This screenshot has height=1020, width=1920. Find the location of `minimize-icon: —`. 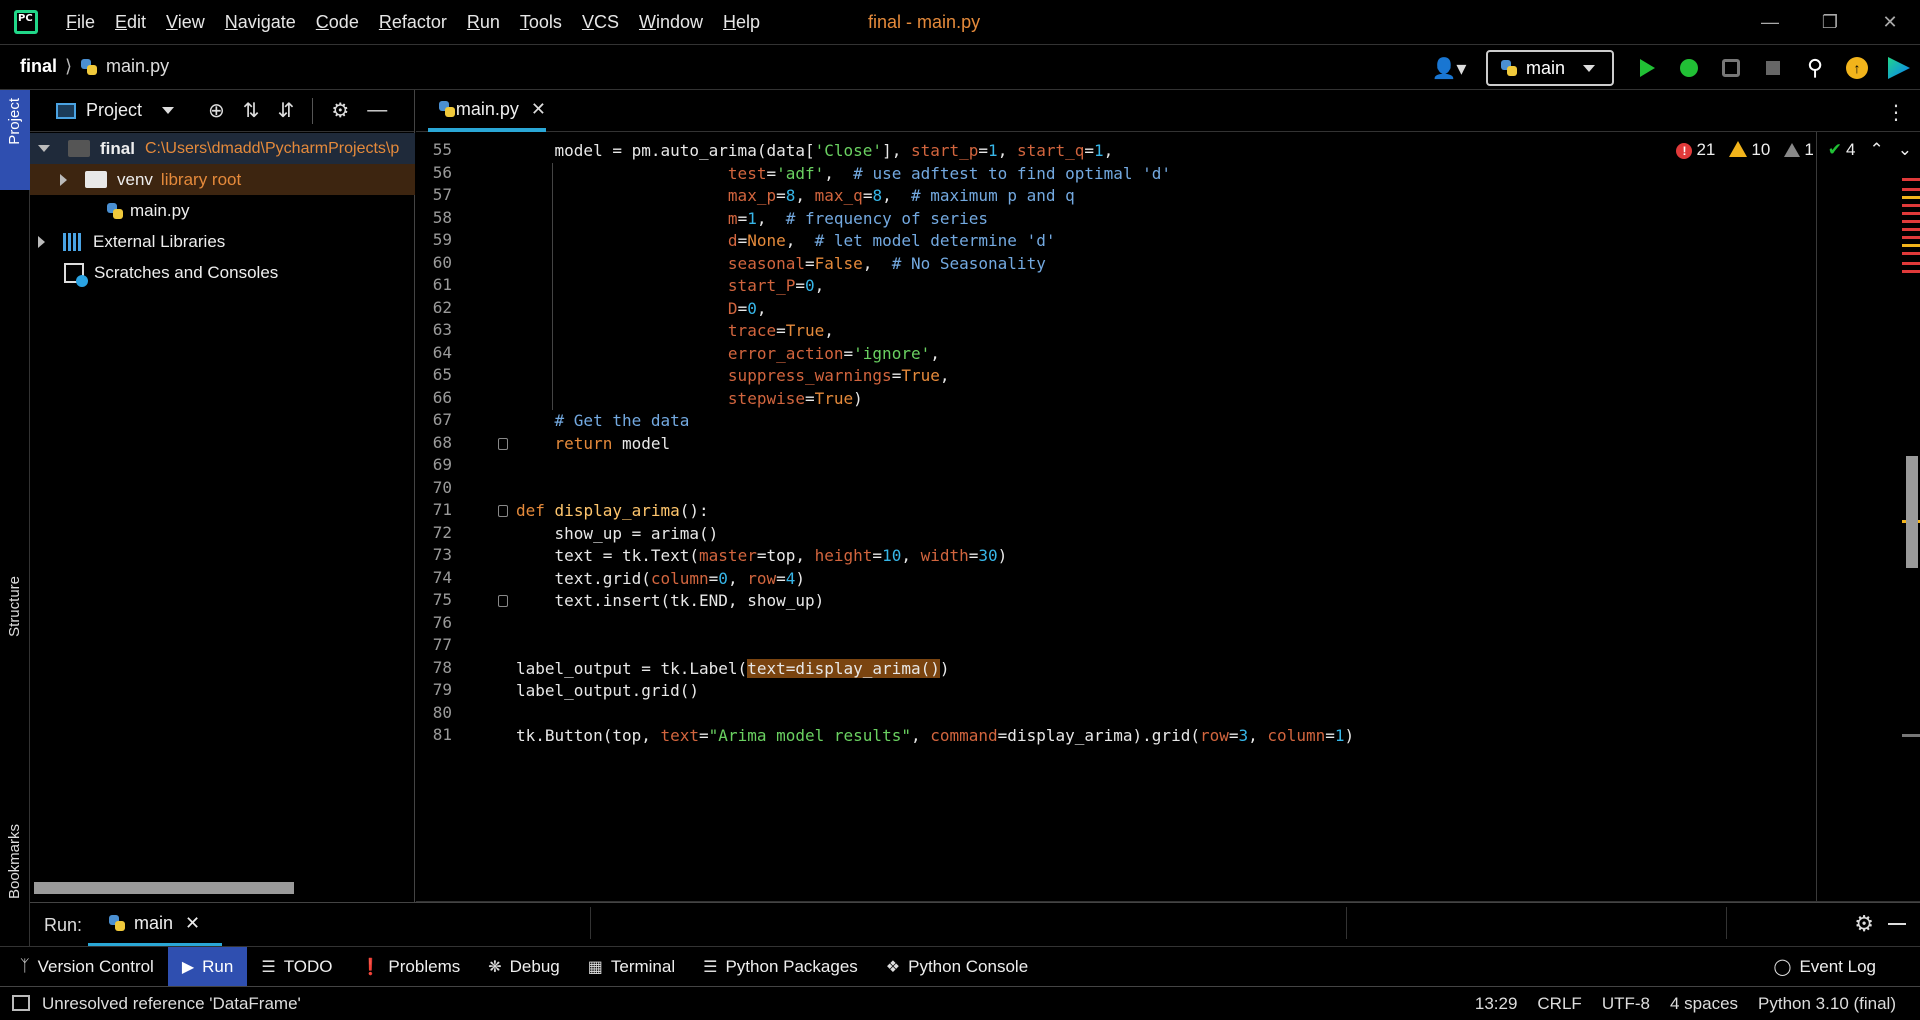

minimize-icon: — is located at coordinates (1770, 22).